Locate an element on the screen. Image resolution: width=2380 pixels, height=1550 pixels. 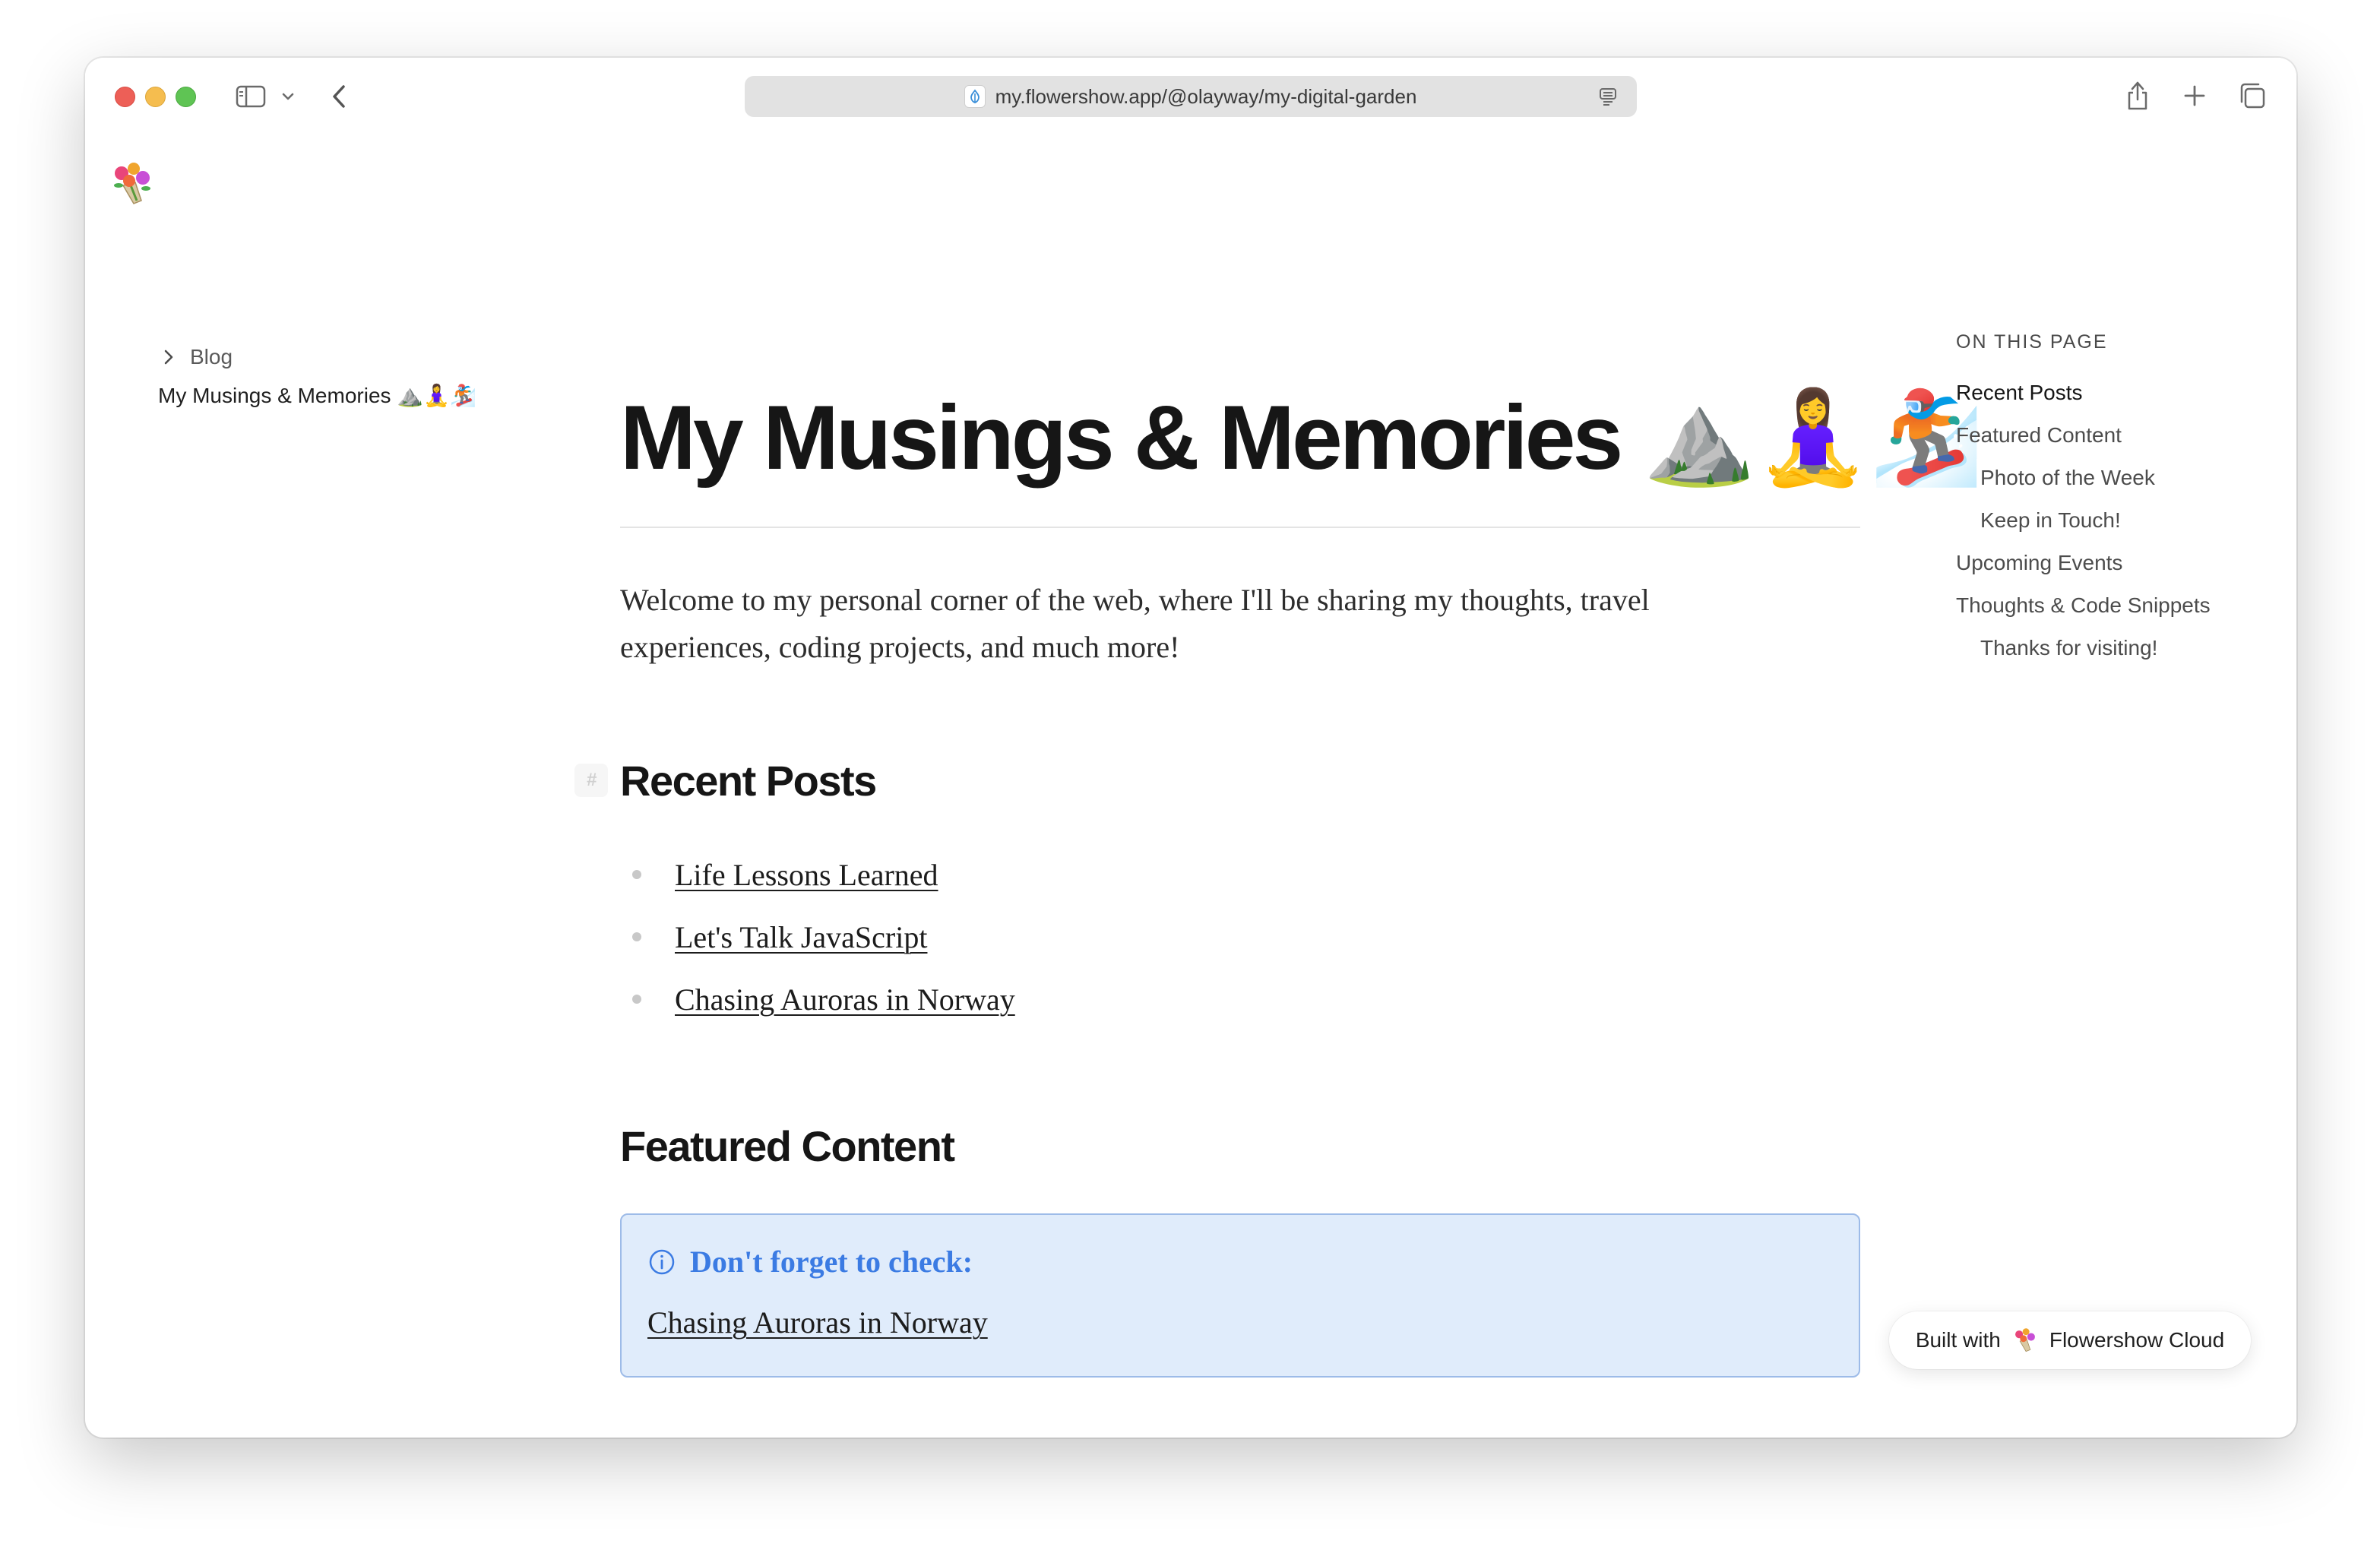
recent-posts-heading: # Recent Posts is located at coordinates (1217, 780).